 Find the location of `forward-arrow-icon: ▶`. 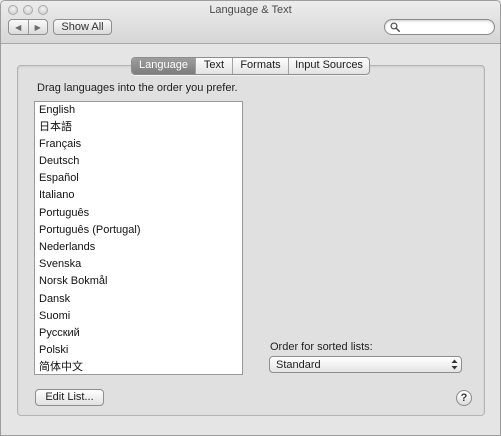

forward-arrow-icon: ▶ is located at coordinates (37, 27).